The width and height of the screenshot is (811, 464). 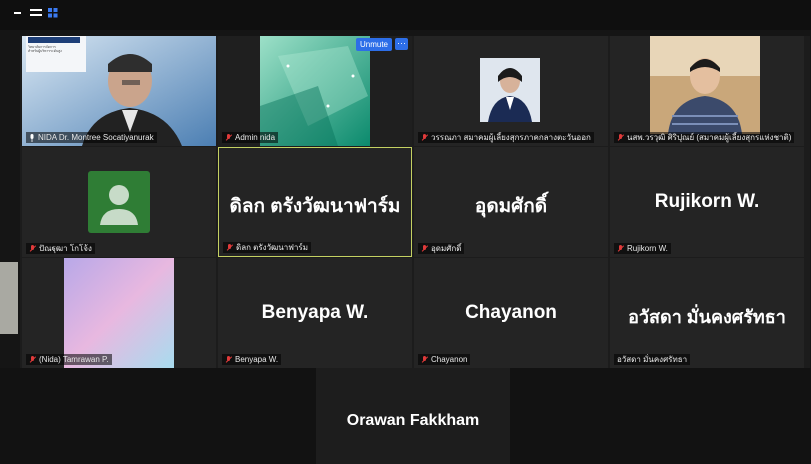 I want to click on participant-tile: Rujikorn W. Rujikorn W., so click(x=707, y=202).